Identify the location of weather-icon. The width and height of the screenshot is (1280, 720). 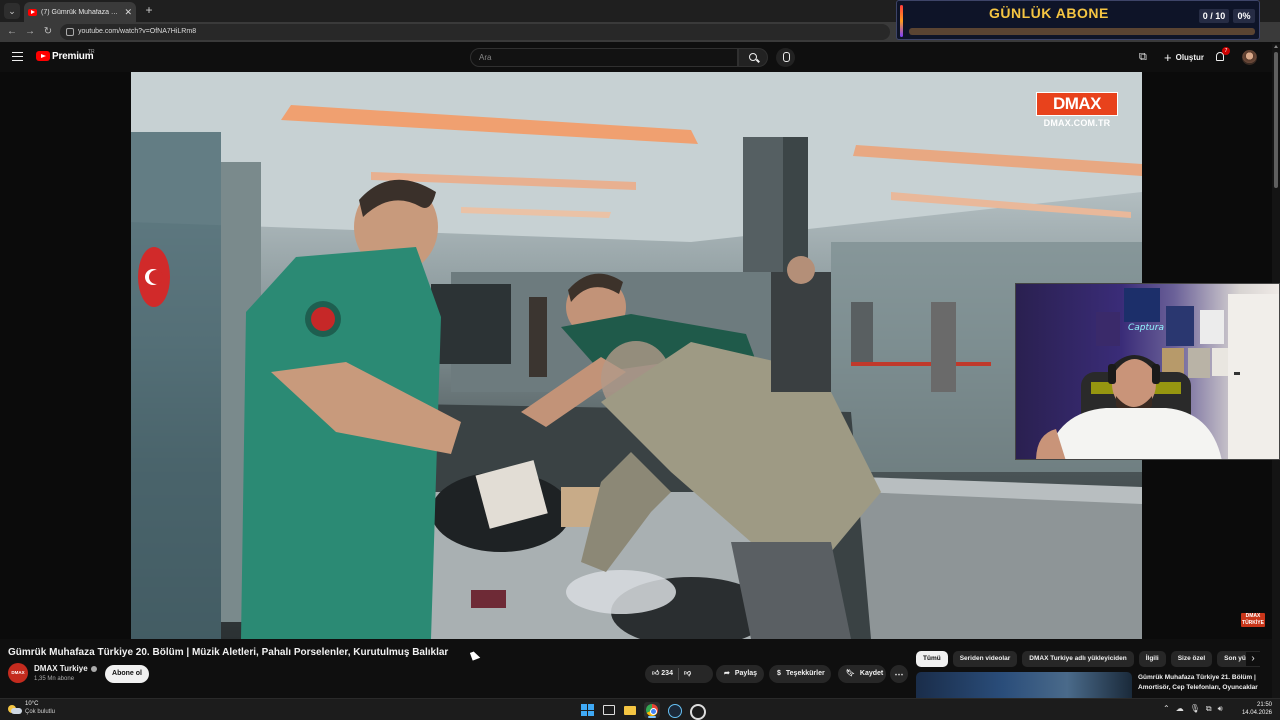
(15, 709).